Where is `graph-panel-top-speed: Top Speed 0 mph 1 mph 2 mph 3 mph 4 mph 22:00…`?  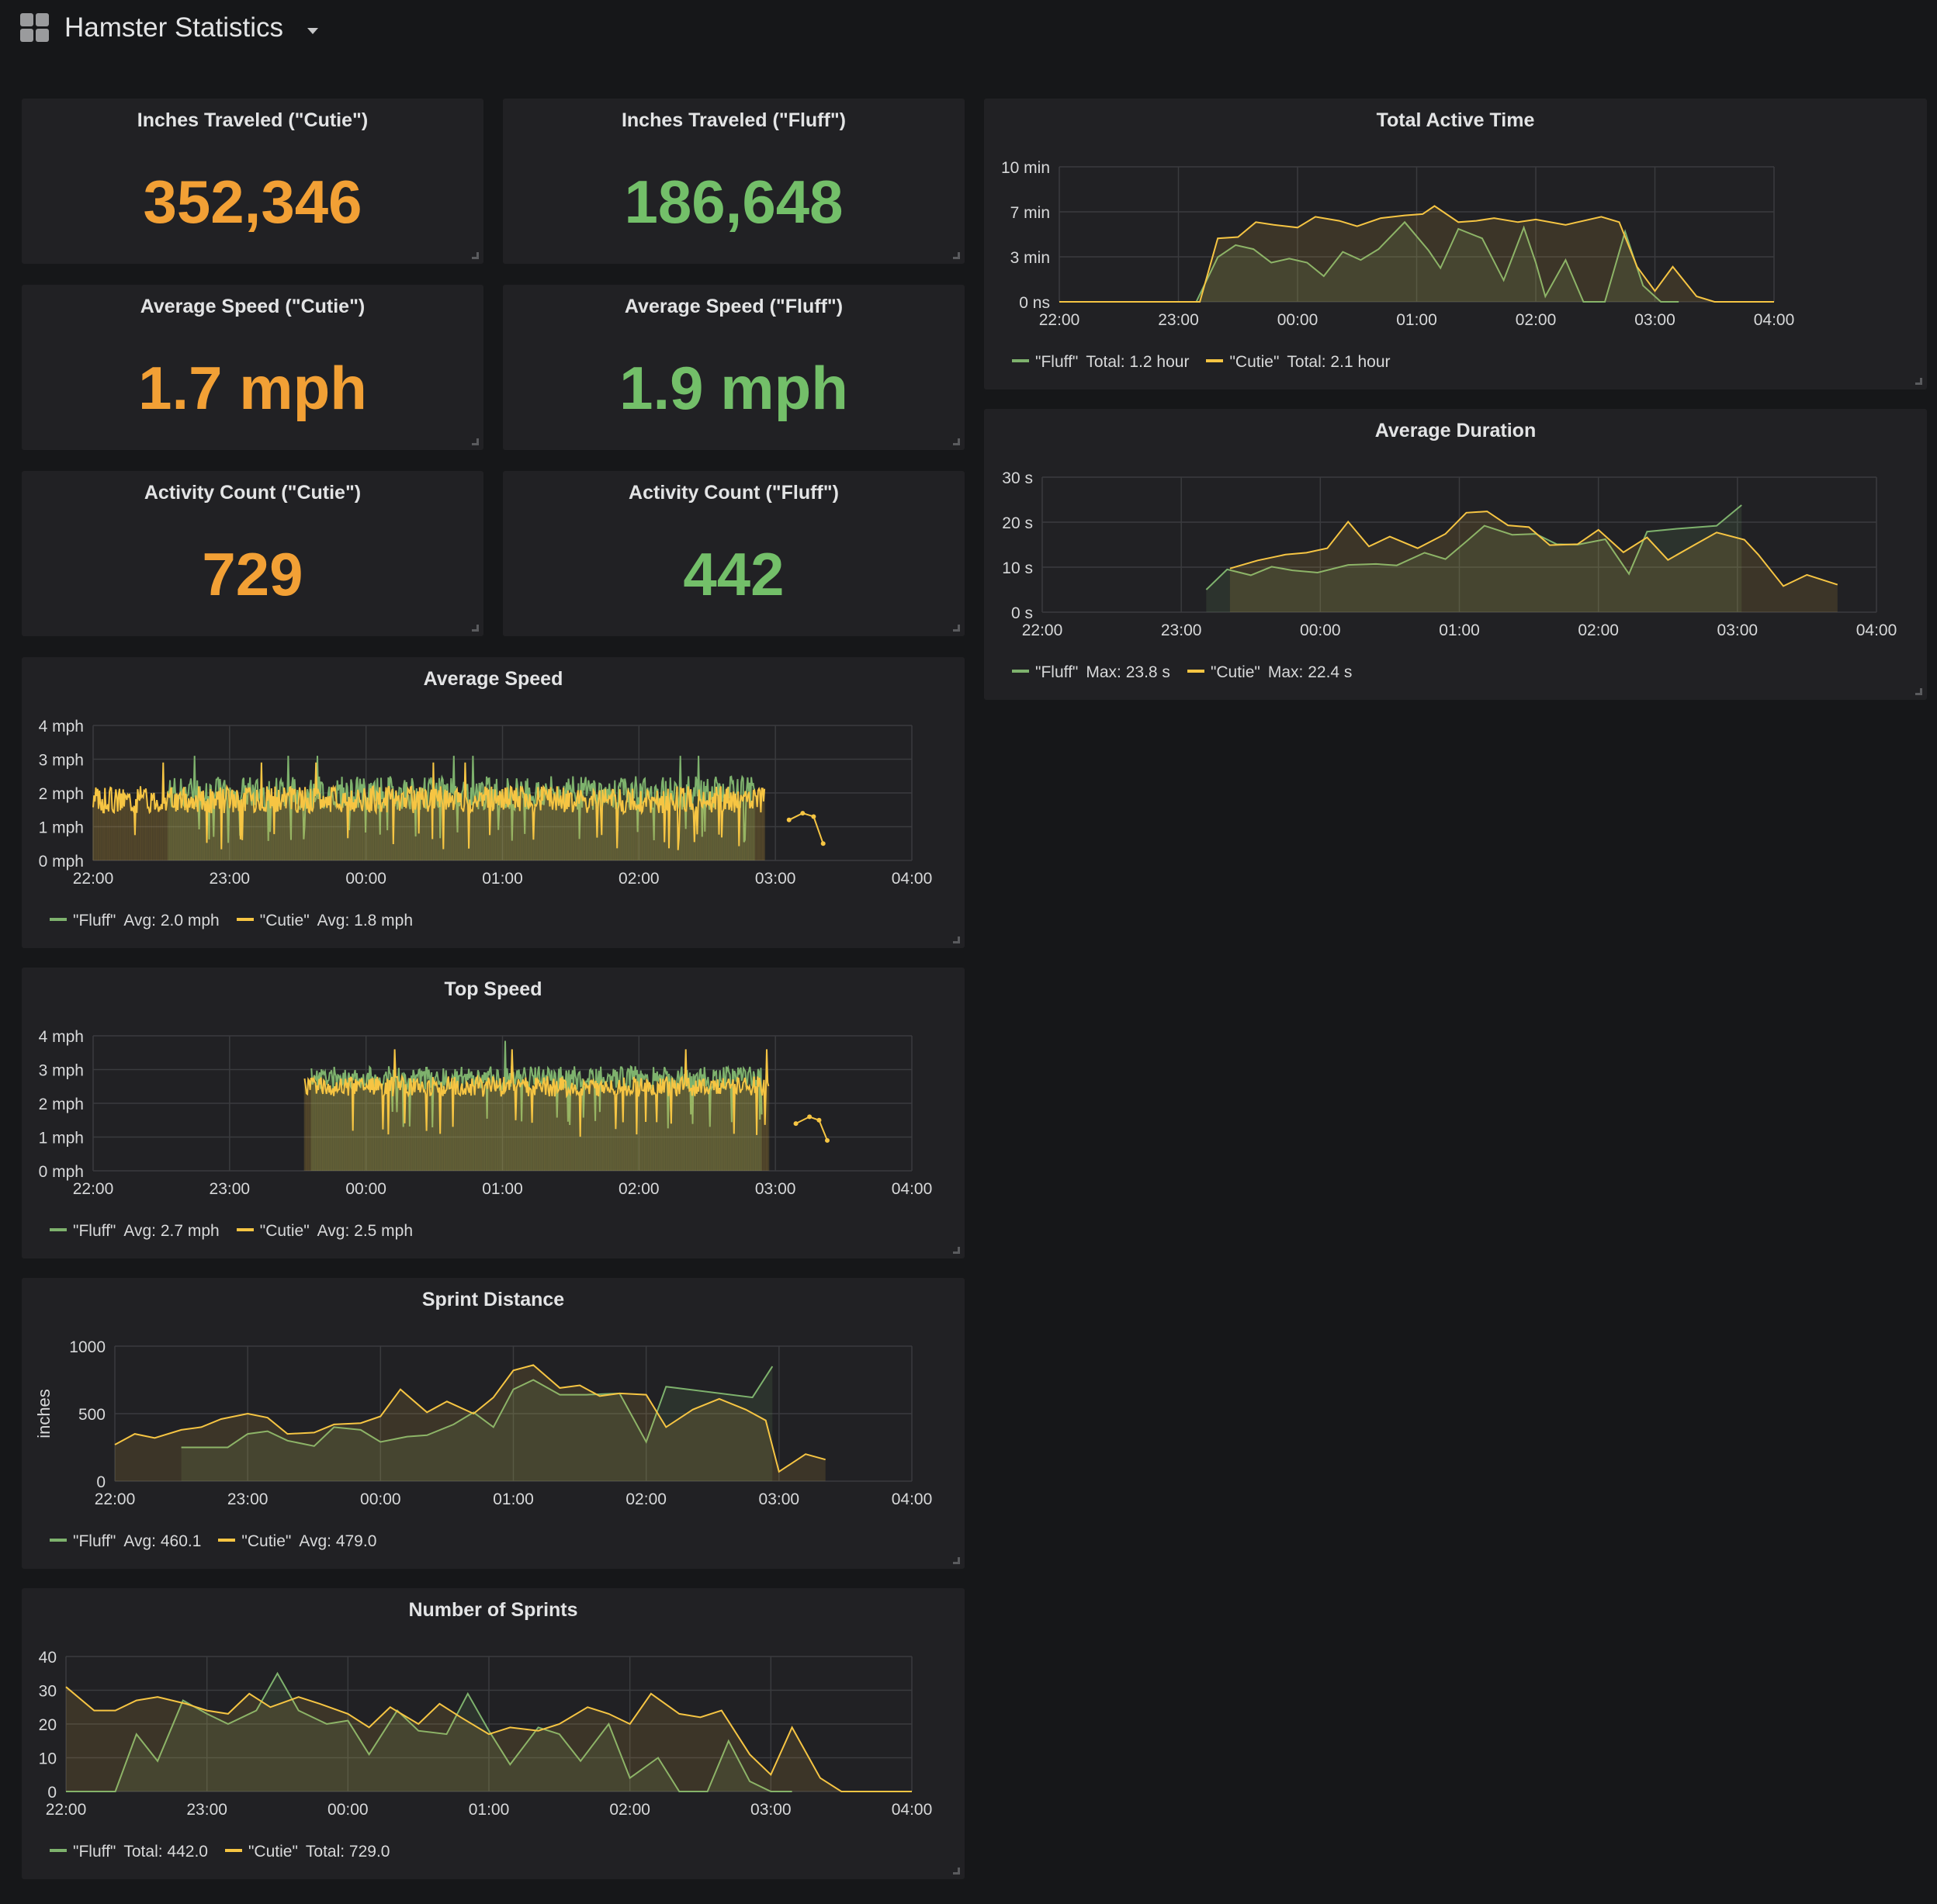 graph-panel-top-speed: Top Speed 0 mph 1 mph 2 mph 3 mph 4 mph 22:00… is located at coordinates (493, 1113).